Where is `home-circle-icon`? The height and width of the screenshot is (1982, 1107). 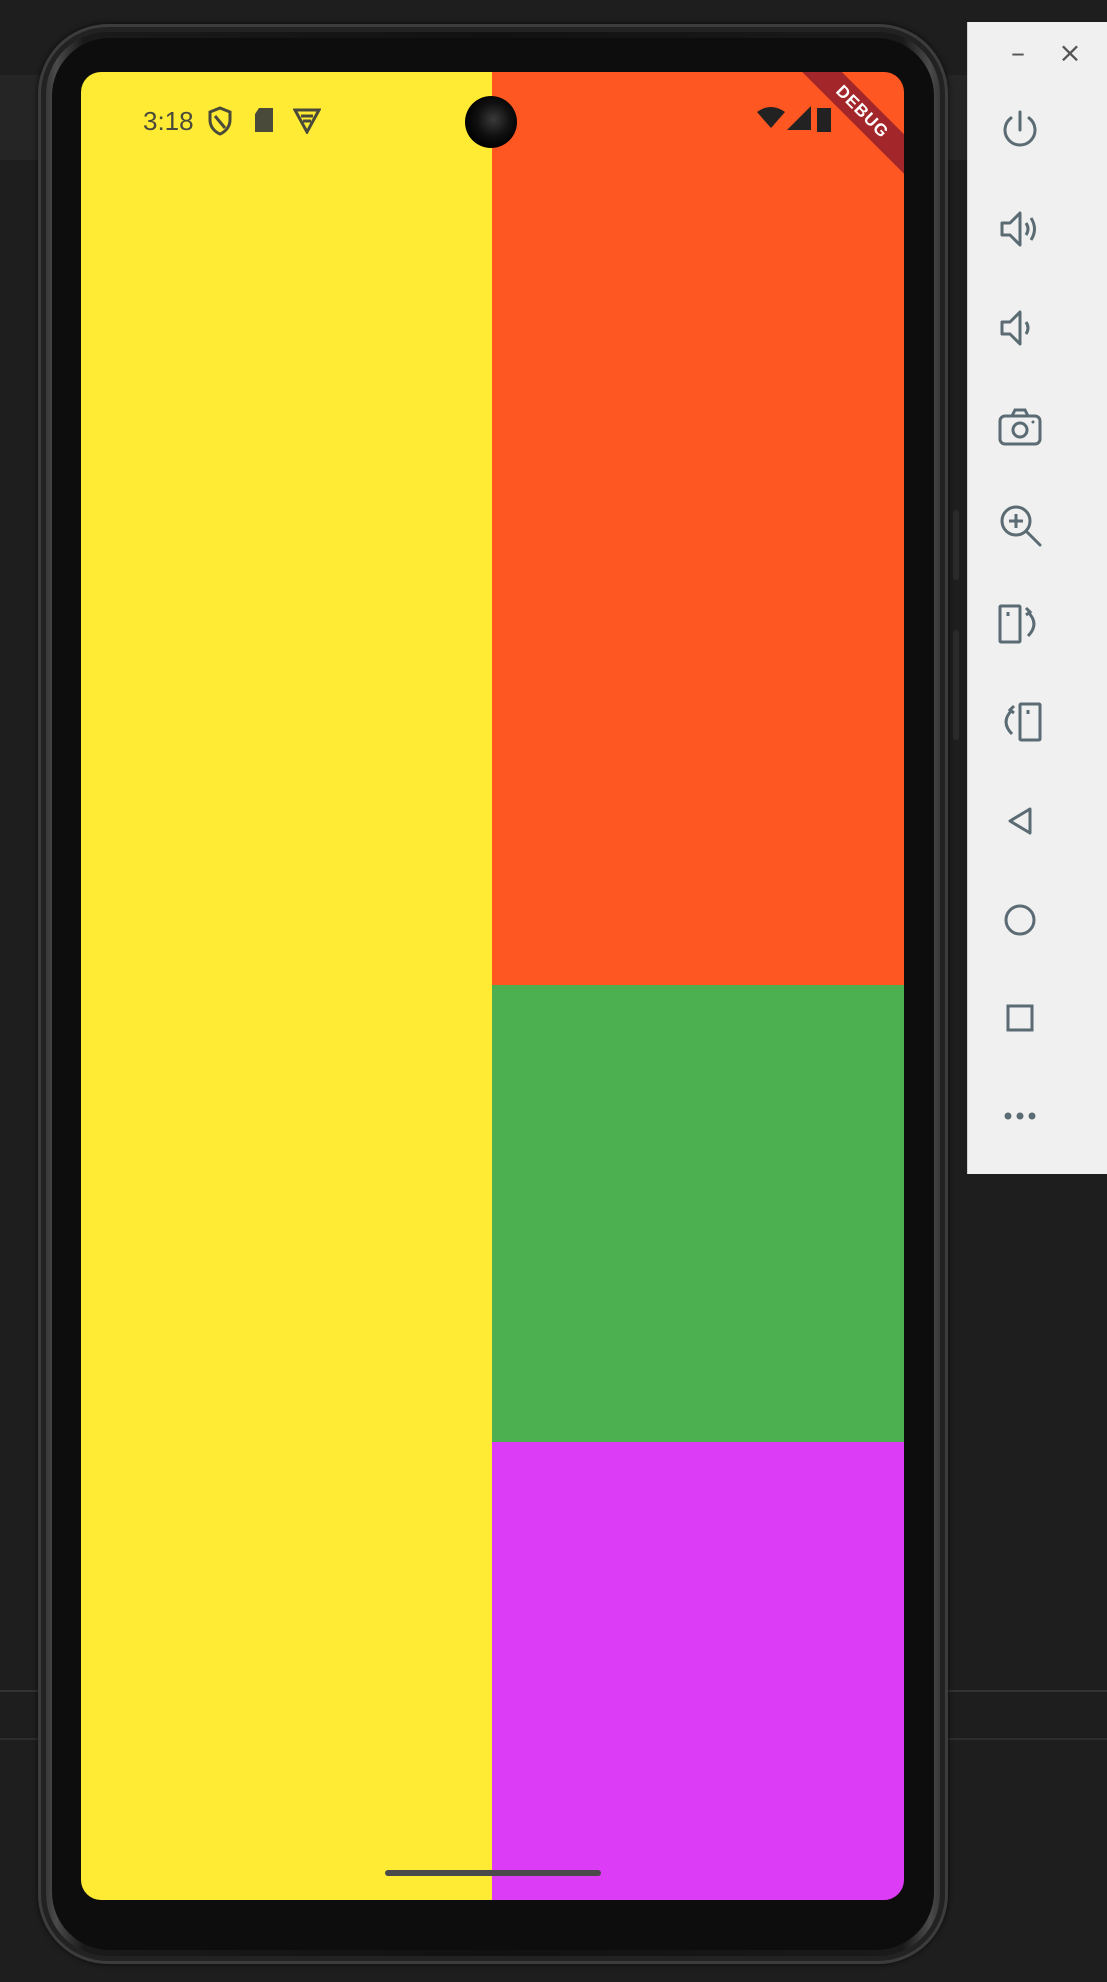
home-circle-icon is located at coordinates (1020, 920).